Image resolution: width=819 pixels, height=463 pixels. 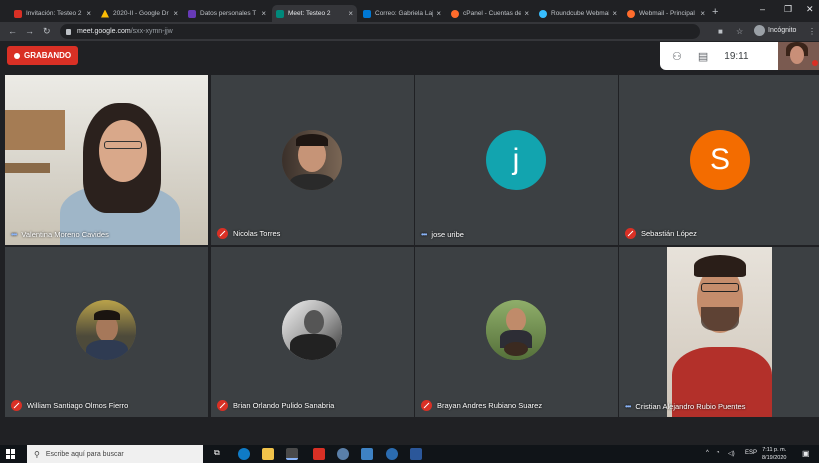 I want to click on shelf, so click(x=35, y=130).